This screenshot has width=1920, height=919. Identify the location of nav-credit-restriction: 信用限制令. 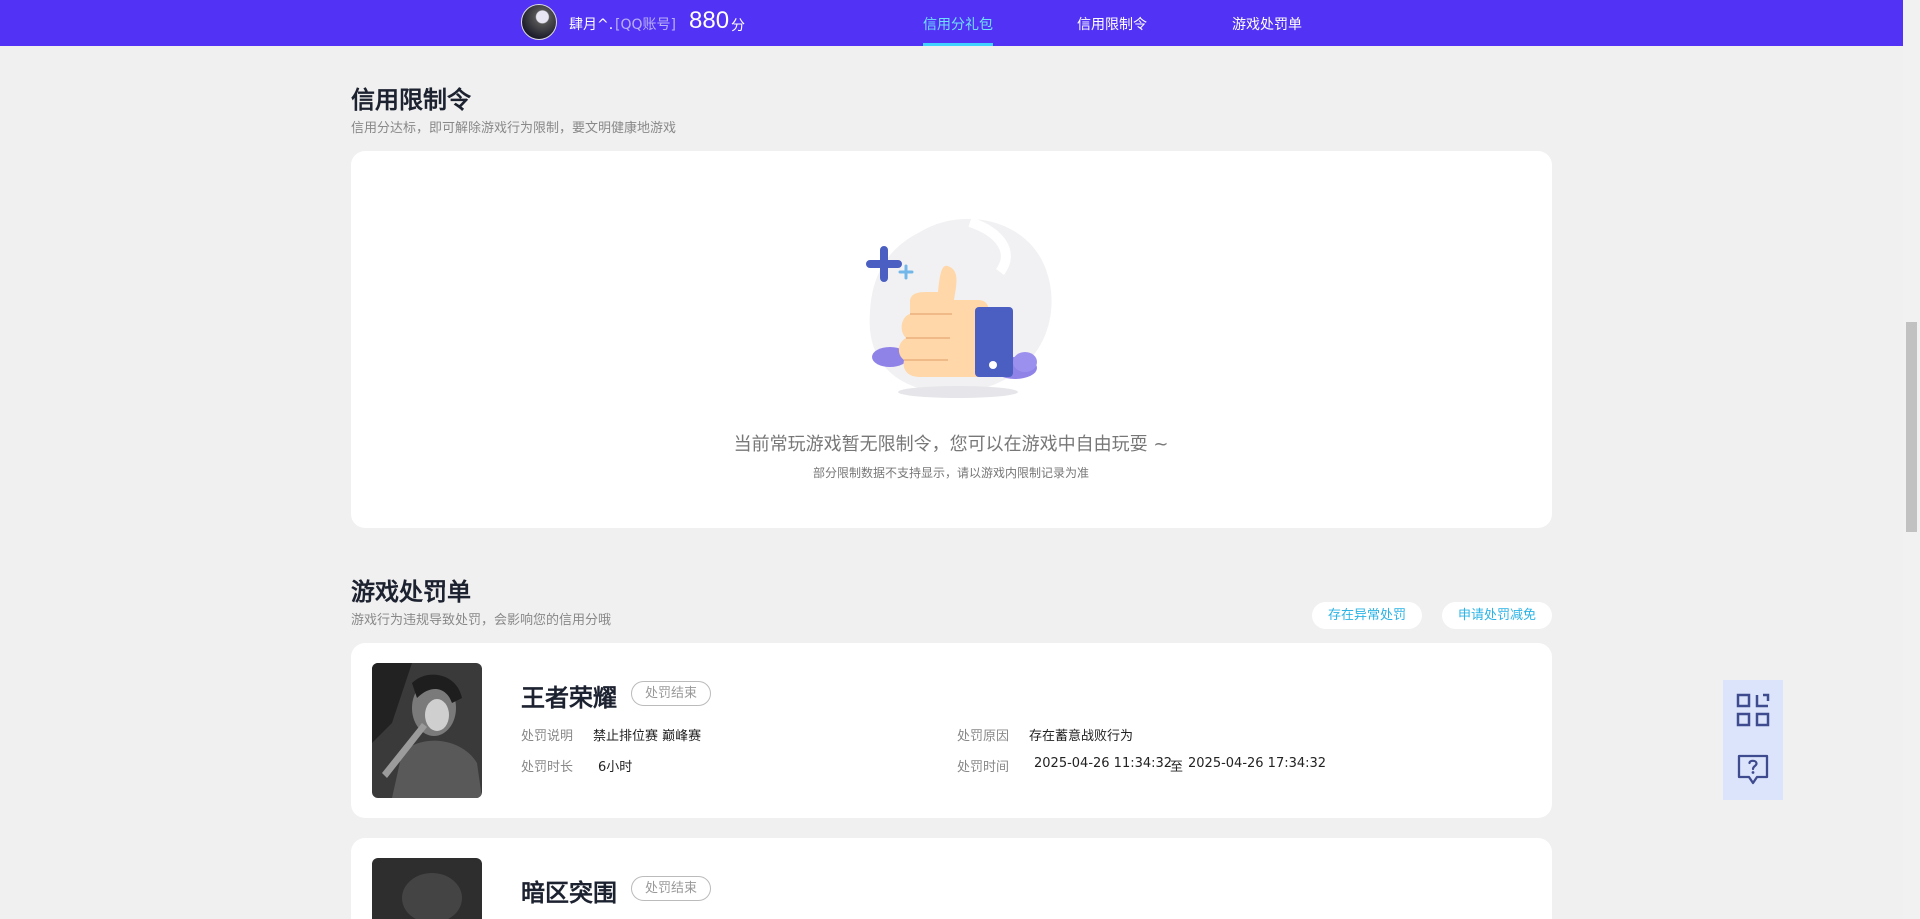
(1112, 24).